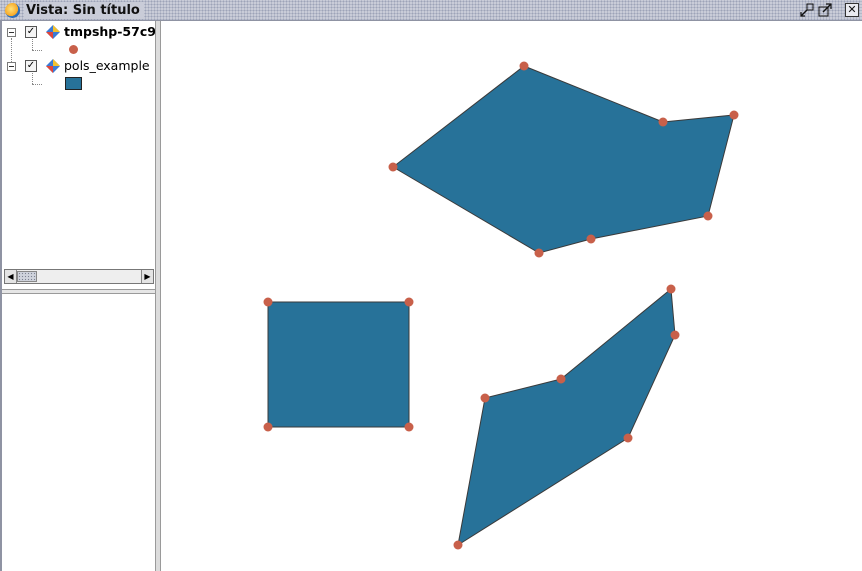 This screenshot has height=571, width=862. What do you see at coordinates (79, 276) in the screenshot?
I see `toc-horizontal-scrollbar: ◀ ▶` at bounding box center [79, 276].